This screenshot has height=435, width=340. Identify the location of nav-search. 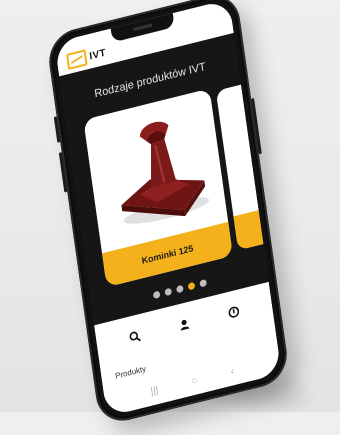
(135, 336).